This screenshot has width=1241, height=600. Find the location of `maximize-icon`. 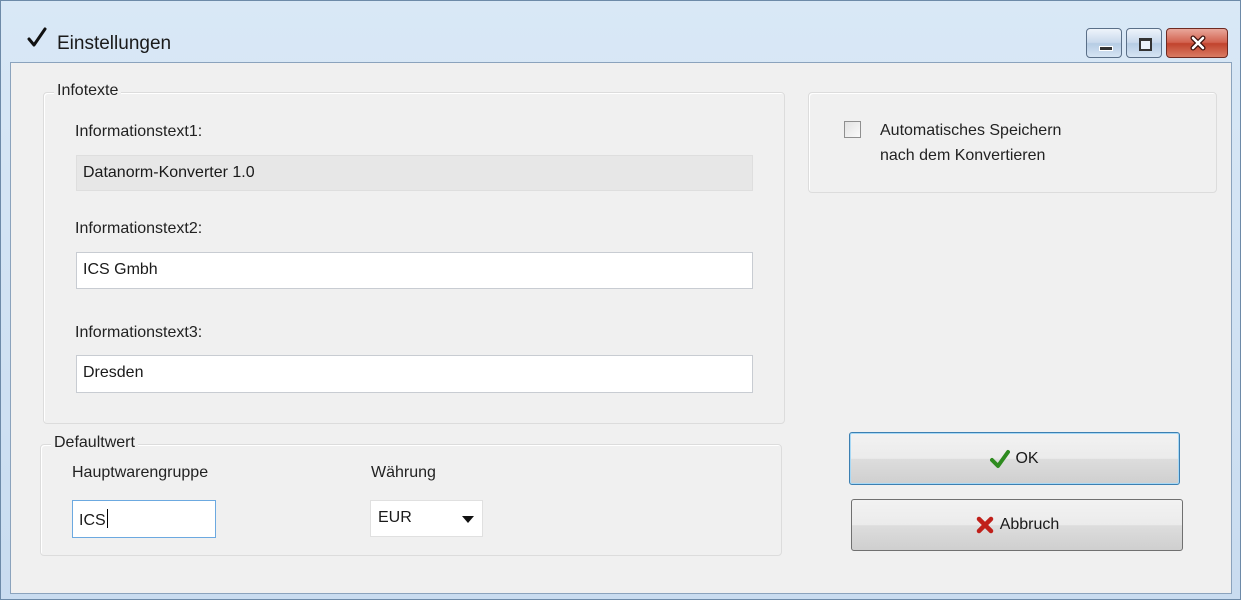

maximize-icon is located at coordinates (1145, 44).